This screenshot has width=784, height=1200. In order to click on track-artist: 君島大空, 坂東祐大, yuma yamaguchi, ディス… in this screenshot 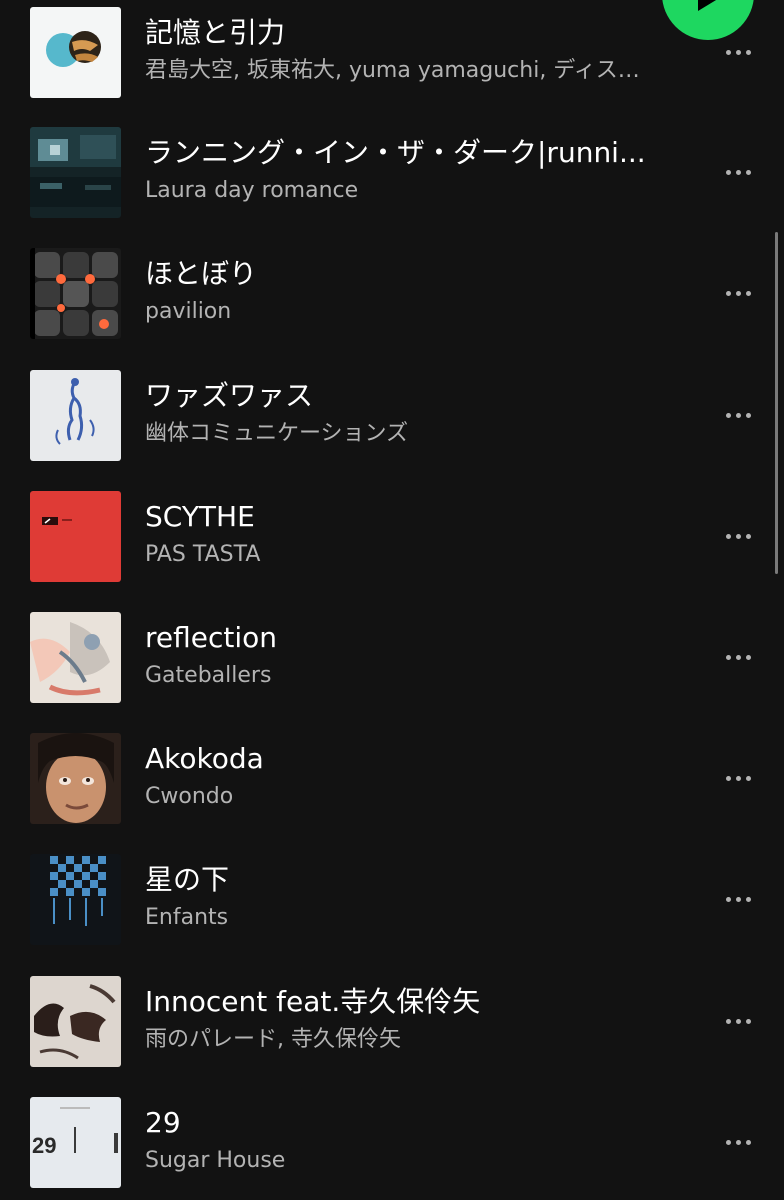, I will do `click(392, 70)`.